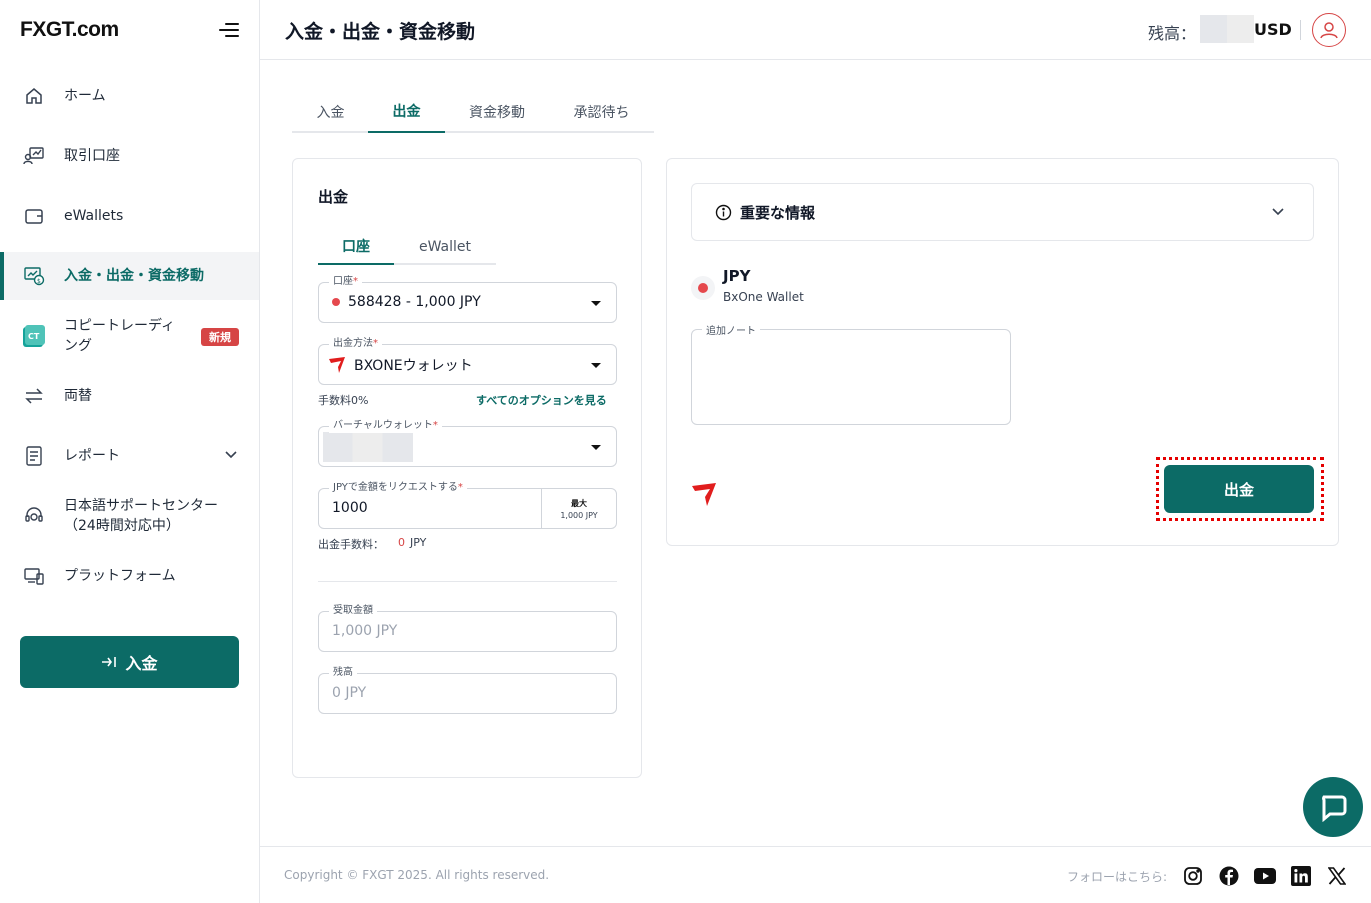 The width and height of the screenshot is (1371, 903). Describe the element at coordinates (445, 247) in the screenshot. I see `subtab-ewallet: eWallet` at that location.